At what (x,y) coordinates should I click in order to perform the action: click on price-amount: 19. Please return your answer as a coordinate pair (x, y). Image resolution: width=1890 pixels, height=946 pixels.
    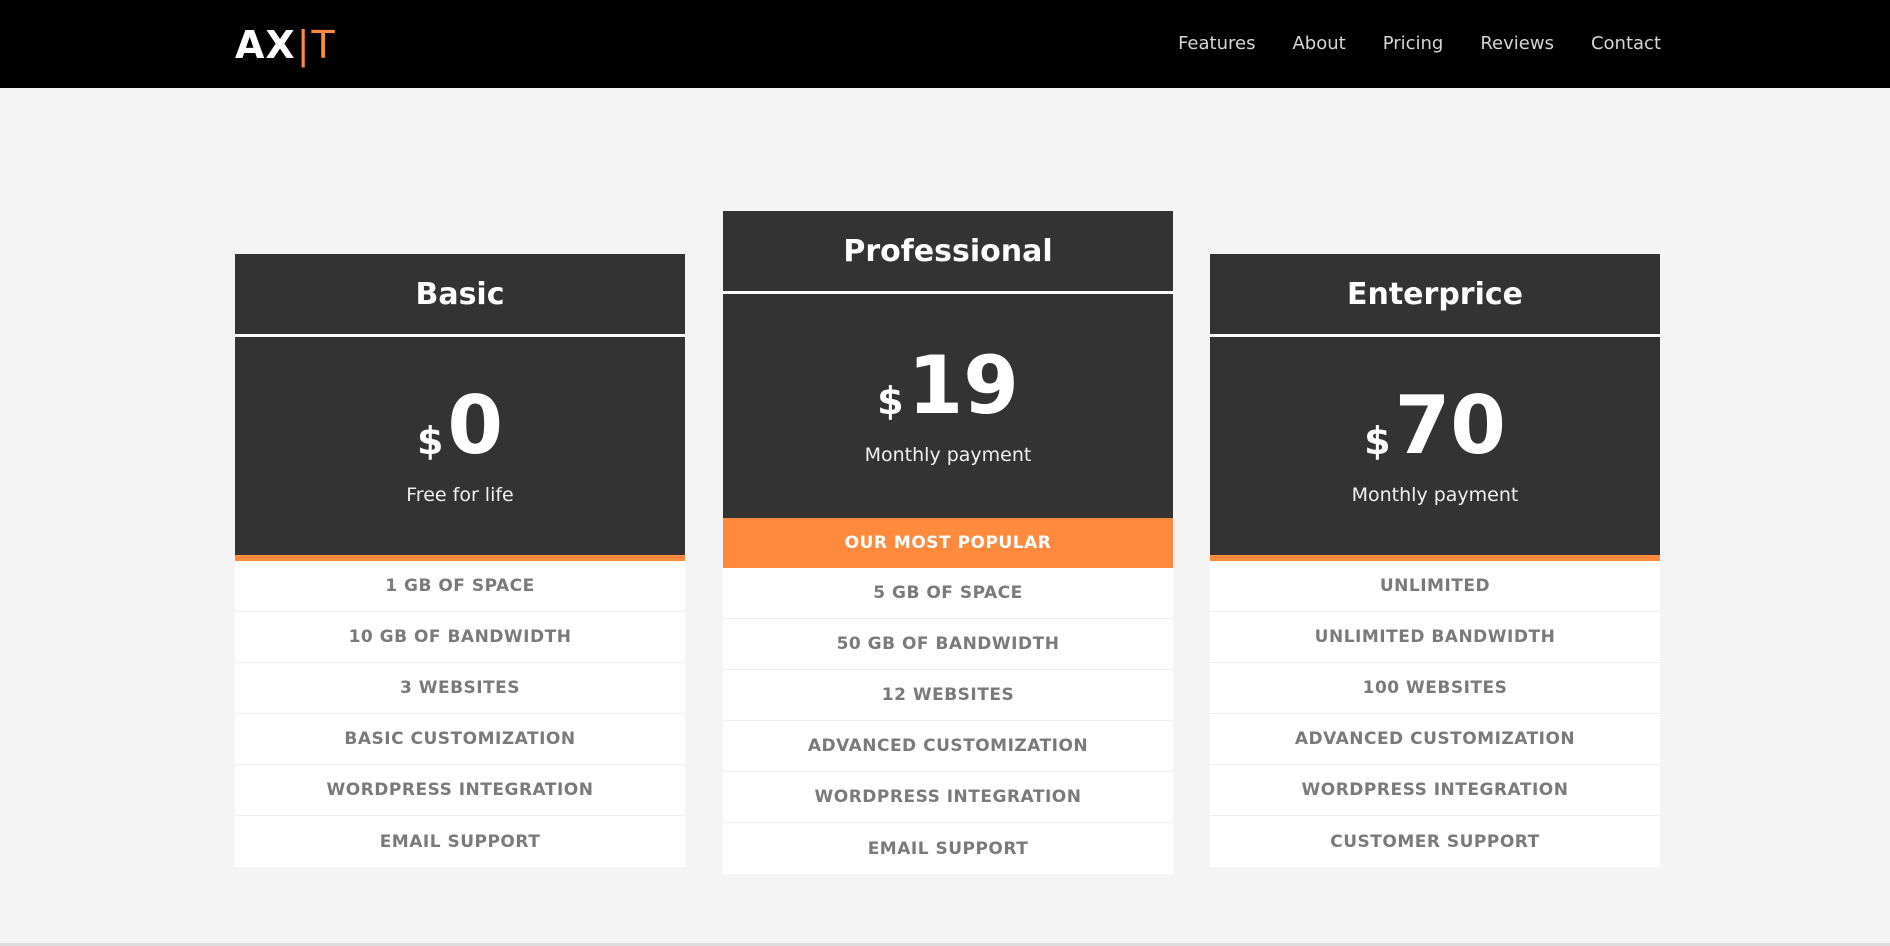
    Looking at the image, I should click on (963, 385).